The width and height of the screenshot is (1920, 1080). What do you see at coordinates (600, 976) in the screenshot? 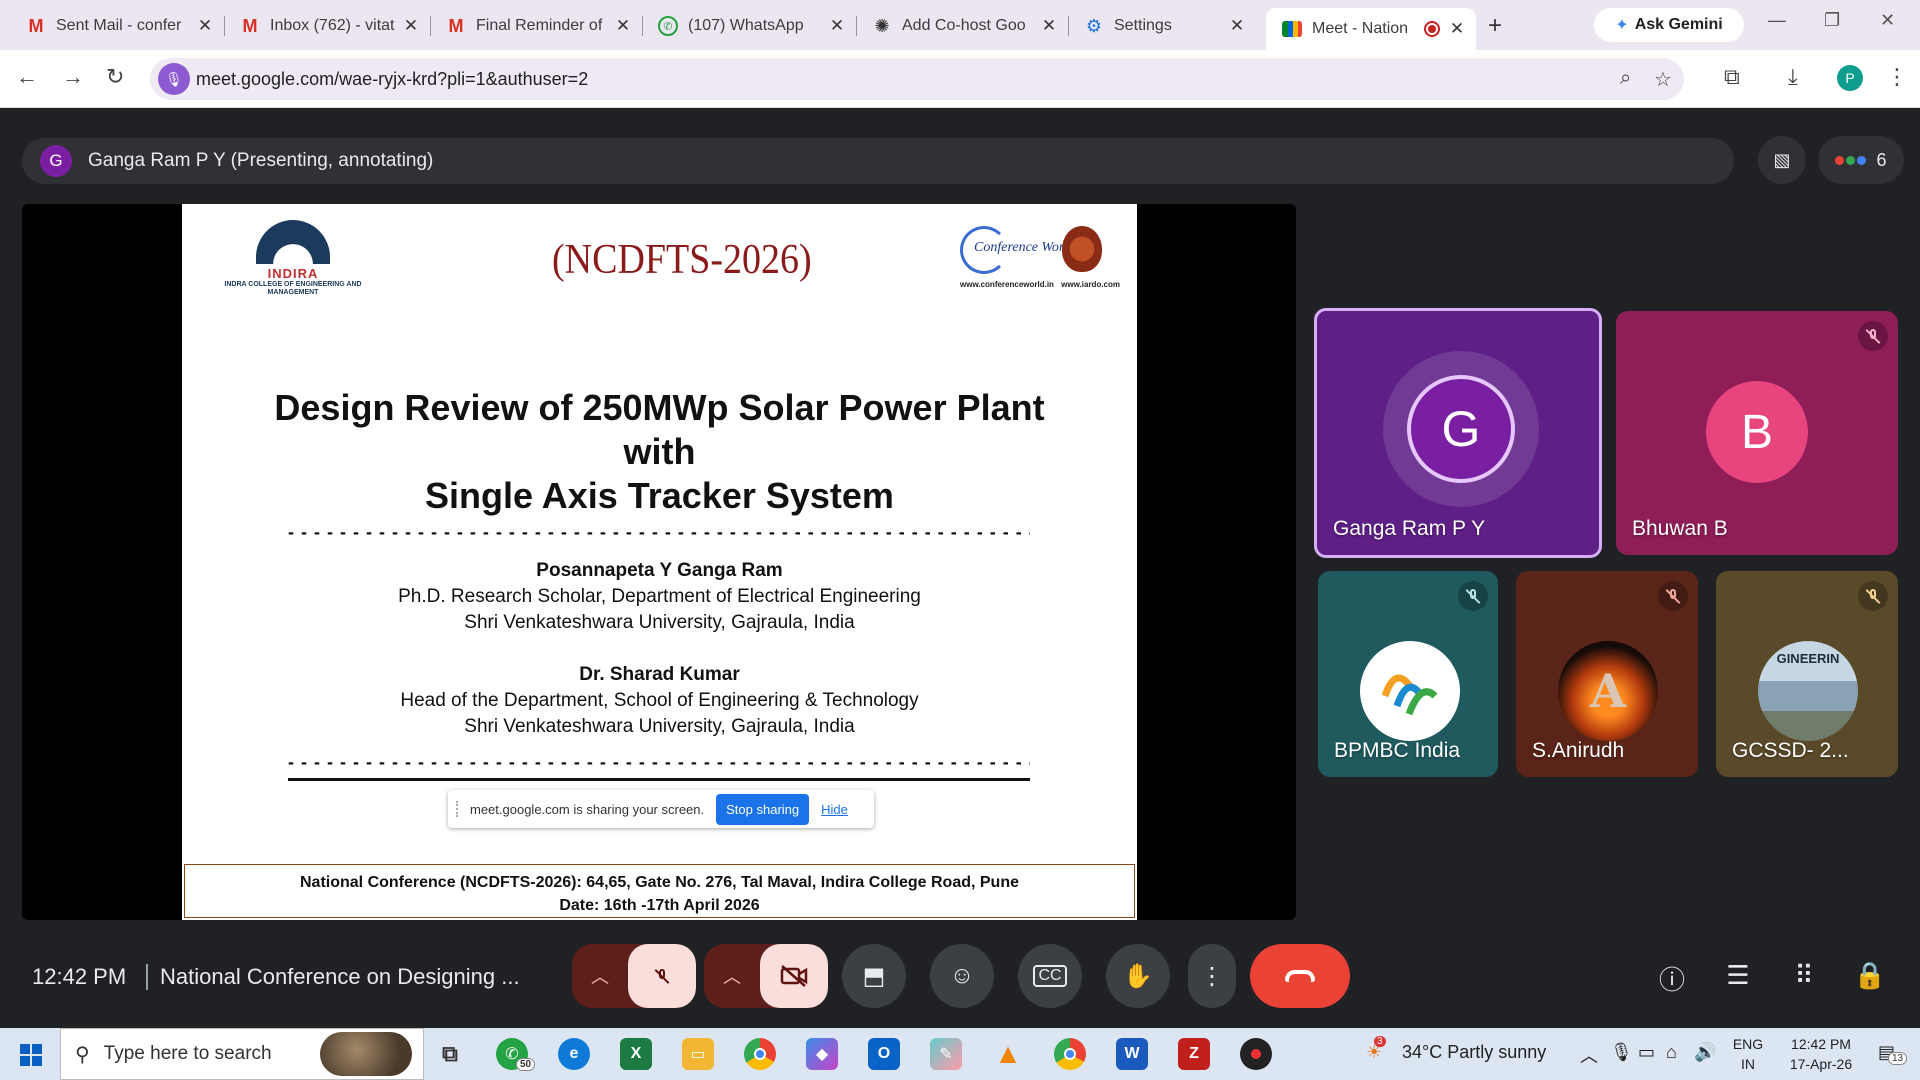
I see `audio-options-chevron-icon: ︿` at bounding box center [600, 976].